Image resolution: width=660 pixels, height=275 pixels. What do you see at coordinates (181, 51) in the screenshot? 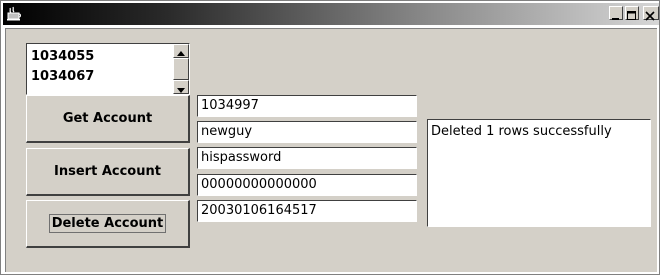
I see `scroll-up-button` at bounding box center [181, 51].